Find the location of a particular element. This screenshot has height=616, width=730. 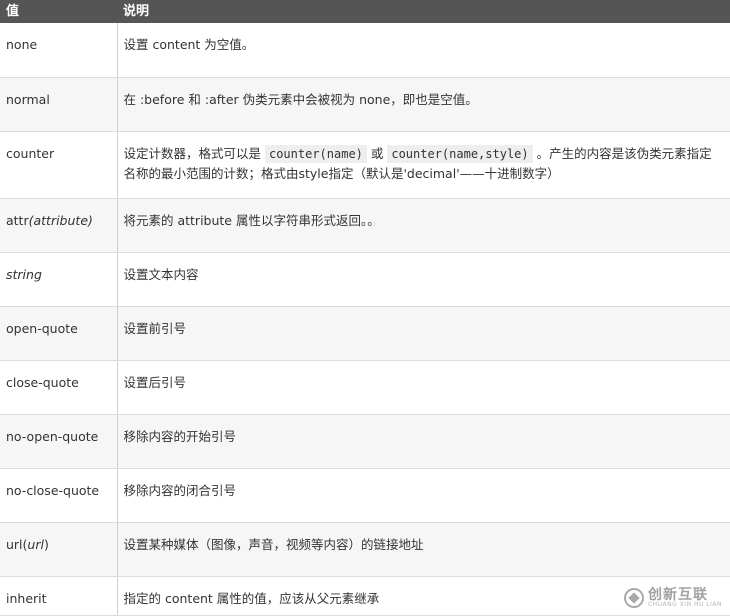

description-cell: 移除内容的开始引号 is located at coordinates (423, 441).